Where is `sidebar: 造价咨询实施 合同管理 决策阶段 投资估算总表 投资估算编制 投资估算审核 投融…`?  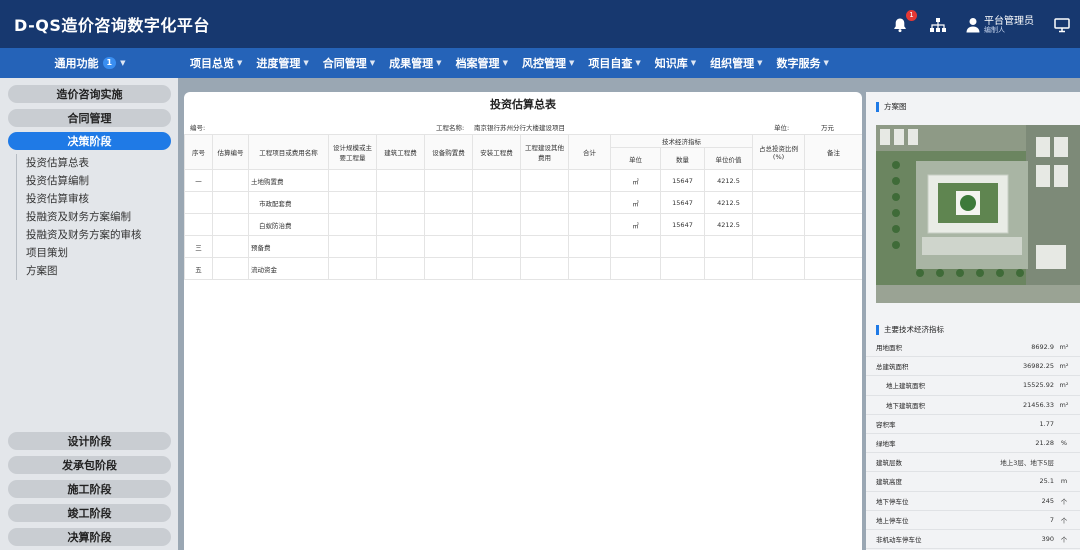
sidebar: 造价咨询实施 合同管理 决策阶段 投资估算总表 投资估算编制 投资估算审核 投融… is located at coordinates (89, 314).